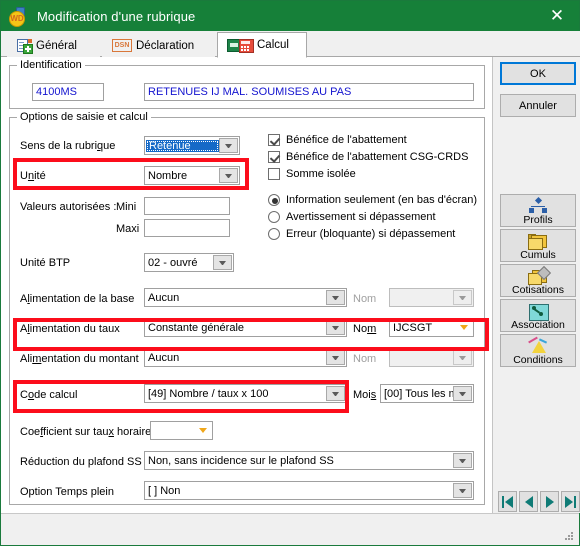 The width and height of the screenshot is (580, 546). I want to click on tab-declaration: DSN Déclaration, so click(158, 45).